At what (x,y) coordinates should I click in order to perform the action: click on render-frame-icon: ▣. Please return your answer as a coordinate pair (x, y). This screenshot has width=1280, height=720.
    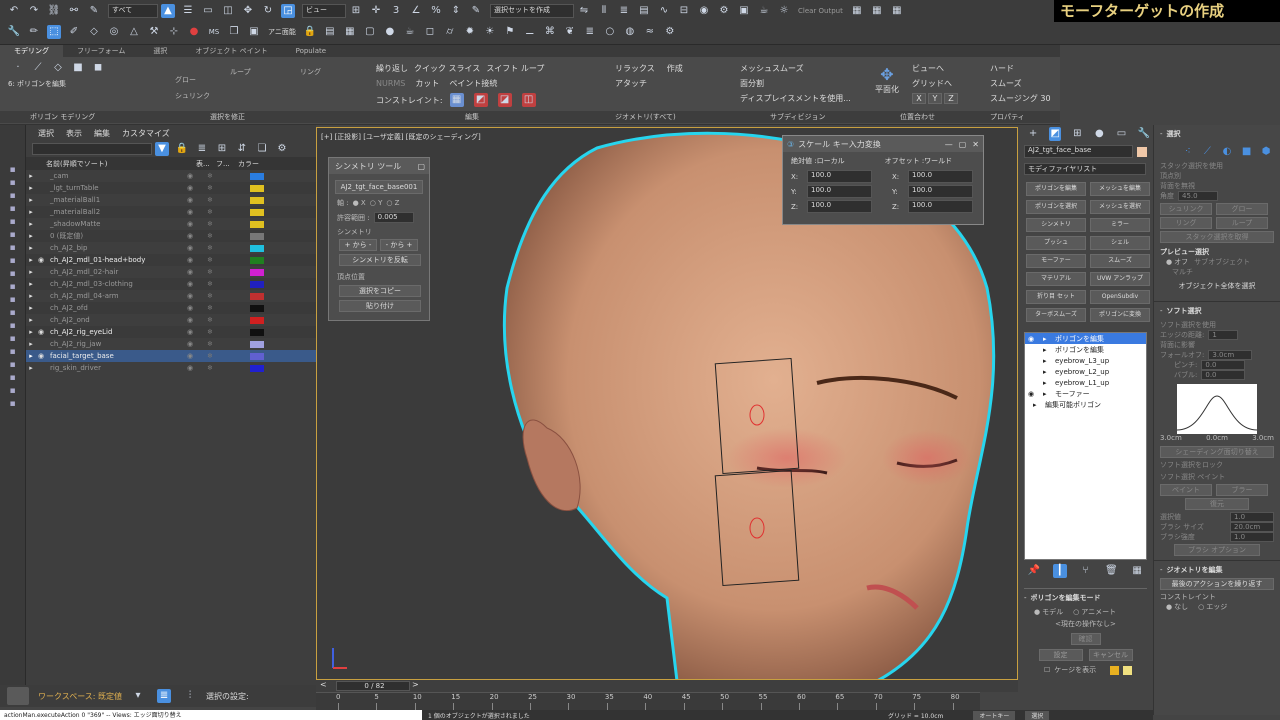
    Looking at the image, I should click on (744, 11).